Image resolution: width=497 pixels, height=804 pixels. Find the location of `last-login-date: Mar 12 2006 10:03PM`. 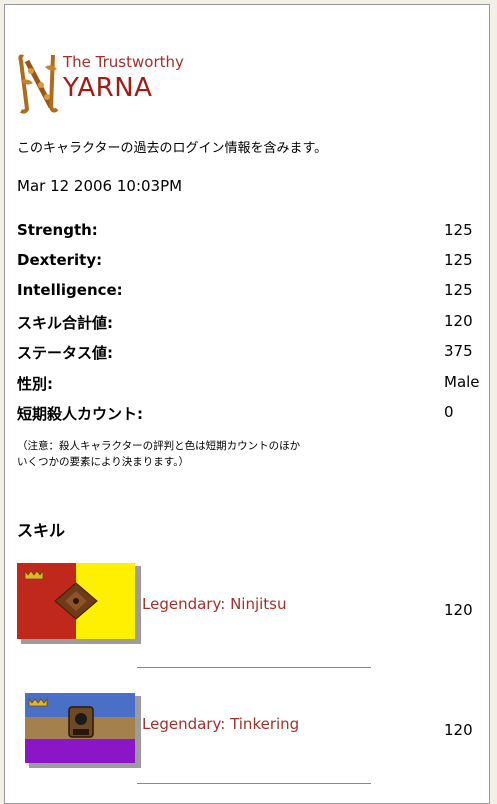

last-login-date: Mar 12 2006 10:03PM is located at coordinates (100, 186).